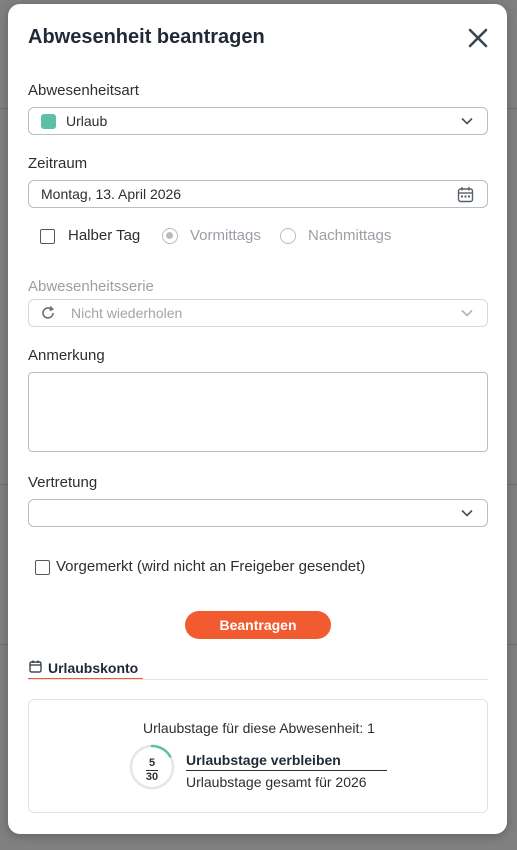  I want to click on remaining-days-value: 5, so click(152, 763).